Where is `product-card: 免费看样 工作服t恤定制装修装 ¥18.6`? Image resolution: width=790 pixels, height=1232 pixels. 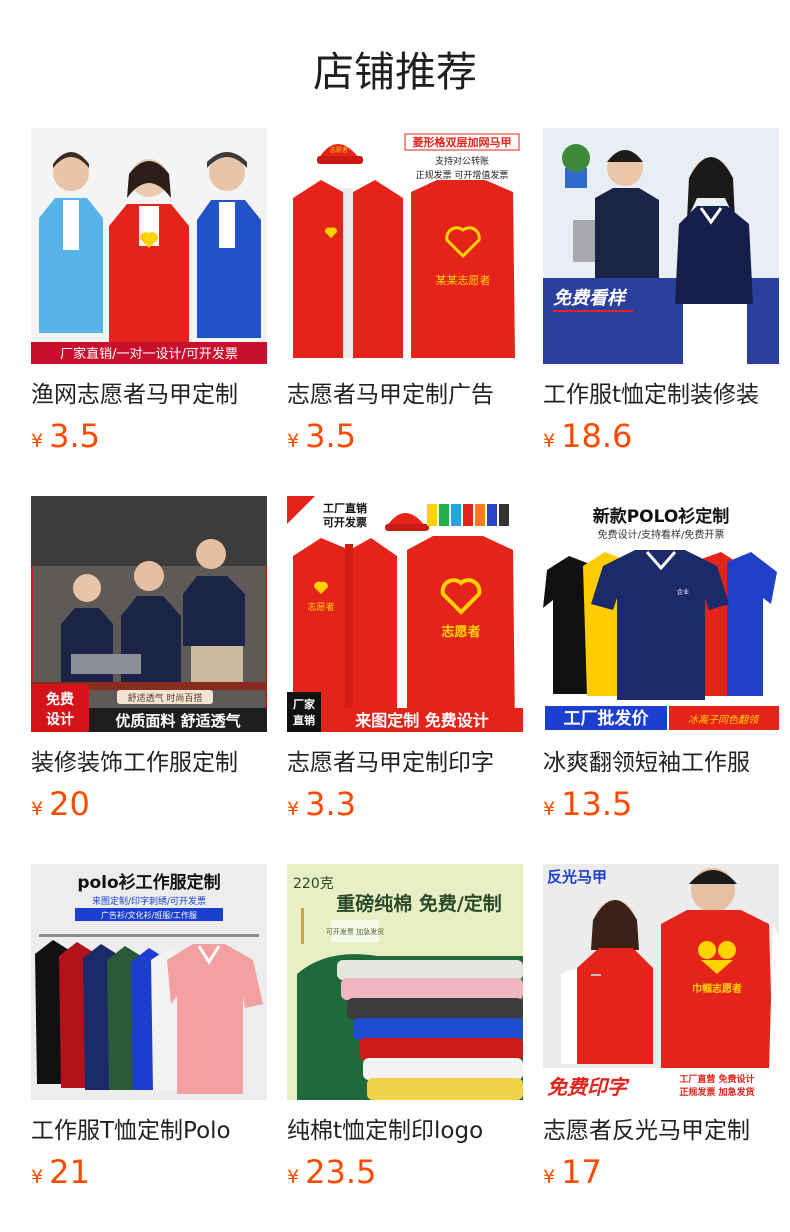 product-card: 免费看样 工作服t恤定制装修装 ¥18.6 is located at coordinates (661, 298).